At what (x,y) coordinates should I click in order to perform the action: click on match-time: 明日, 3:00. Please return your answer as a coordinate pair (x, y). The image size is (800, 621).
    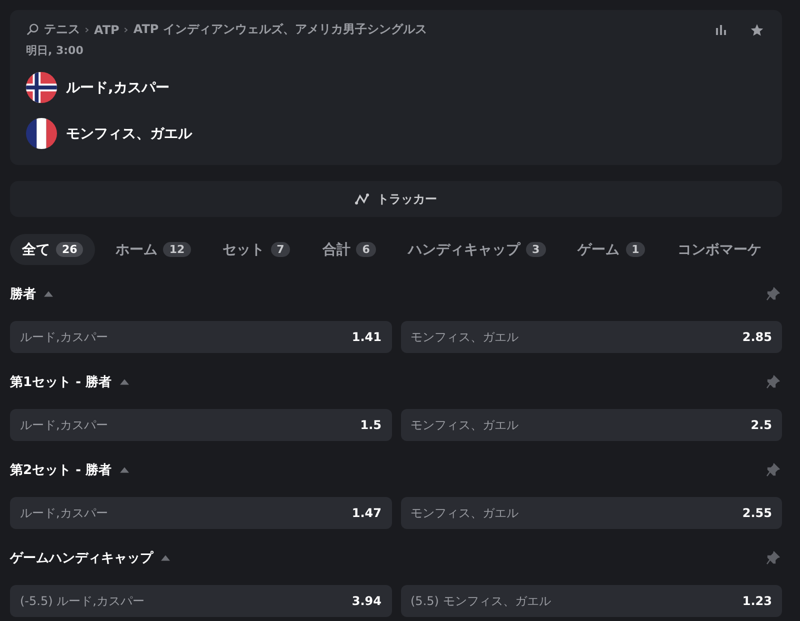
    Looking at the image, I should click on (55, 50).